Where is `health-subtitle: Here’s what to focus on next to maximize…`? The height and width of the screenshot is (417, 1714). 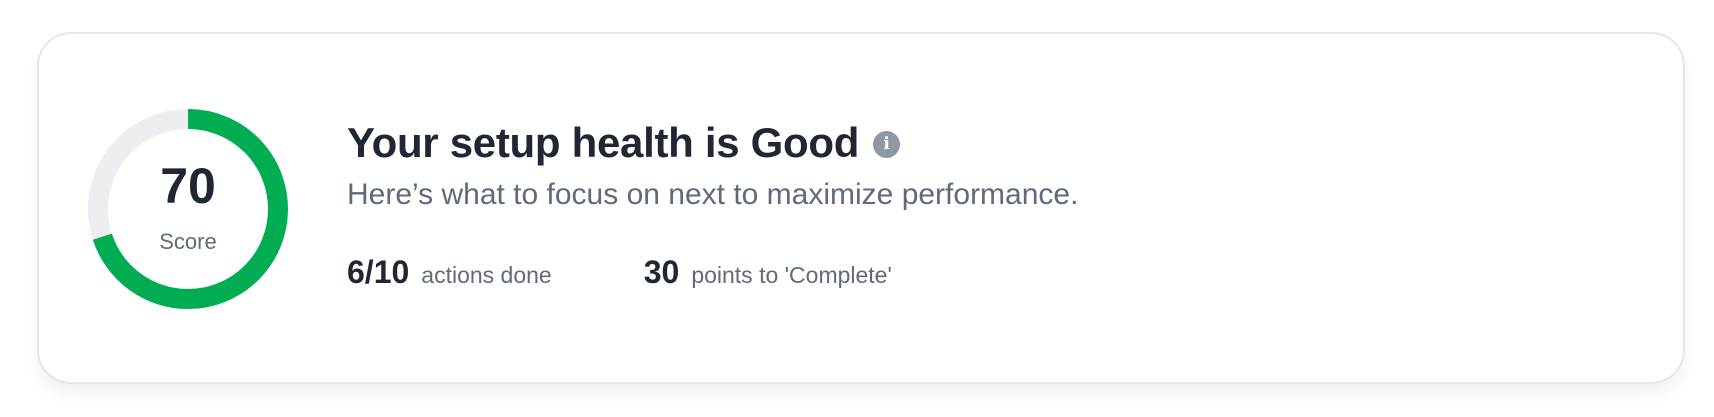 health-subtitle: Here’s what to focus on next to maximize… is located at coordinates (713, 194).